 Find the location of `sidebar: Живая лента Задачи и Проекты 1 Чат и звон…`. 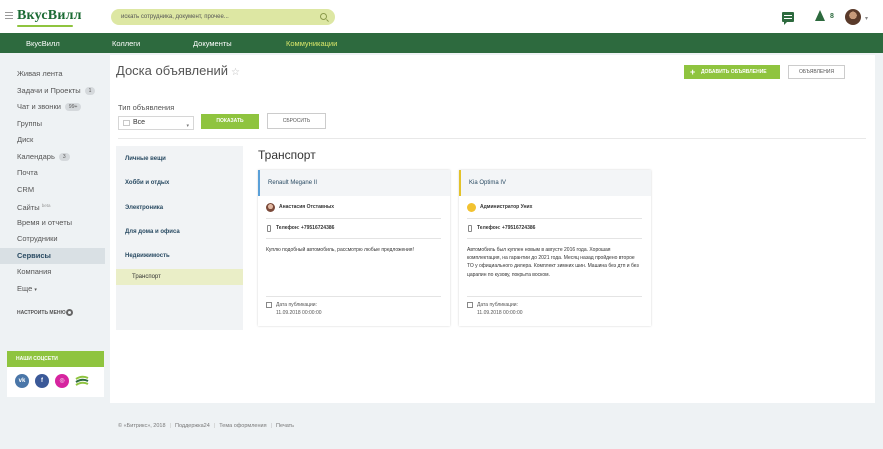

sidebar: Живая лента Задачи и Проекты 1 Чат и звон… is located at coordinates (52, 181).